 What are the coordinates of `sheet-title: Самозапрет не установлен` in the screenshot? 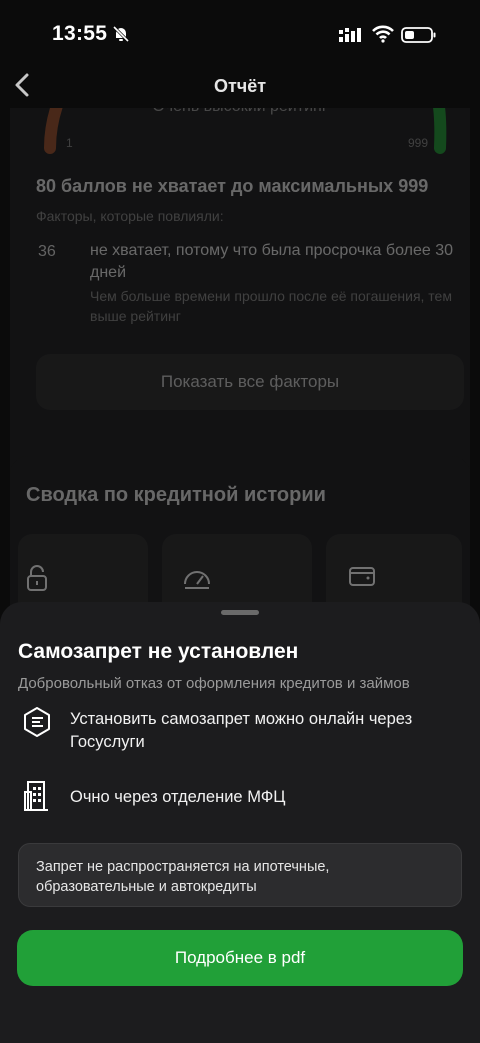 It's located at (158, 651).